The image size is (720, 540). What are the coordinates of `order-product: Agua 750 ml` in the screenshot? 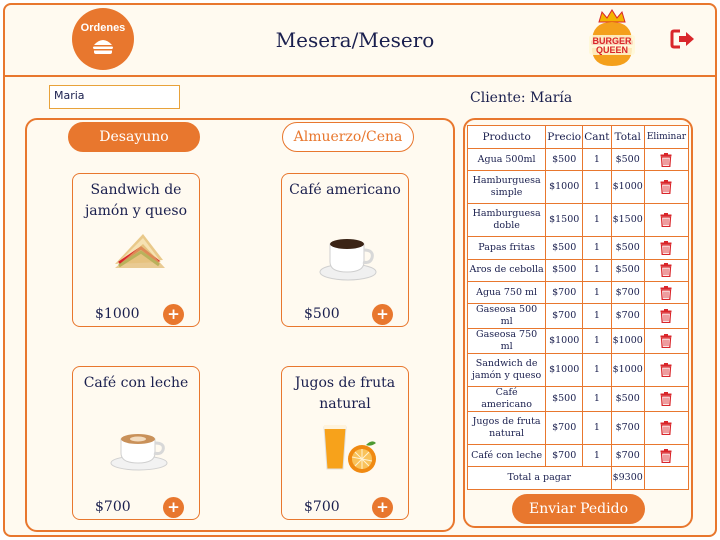 It's located at (506, 292).